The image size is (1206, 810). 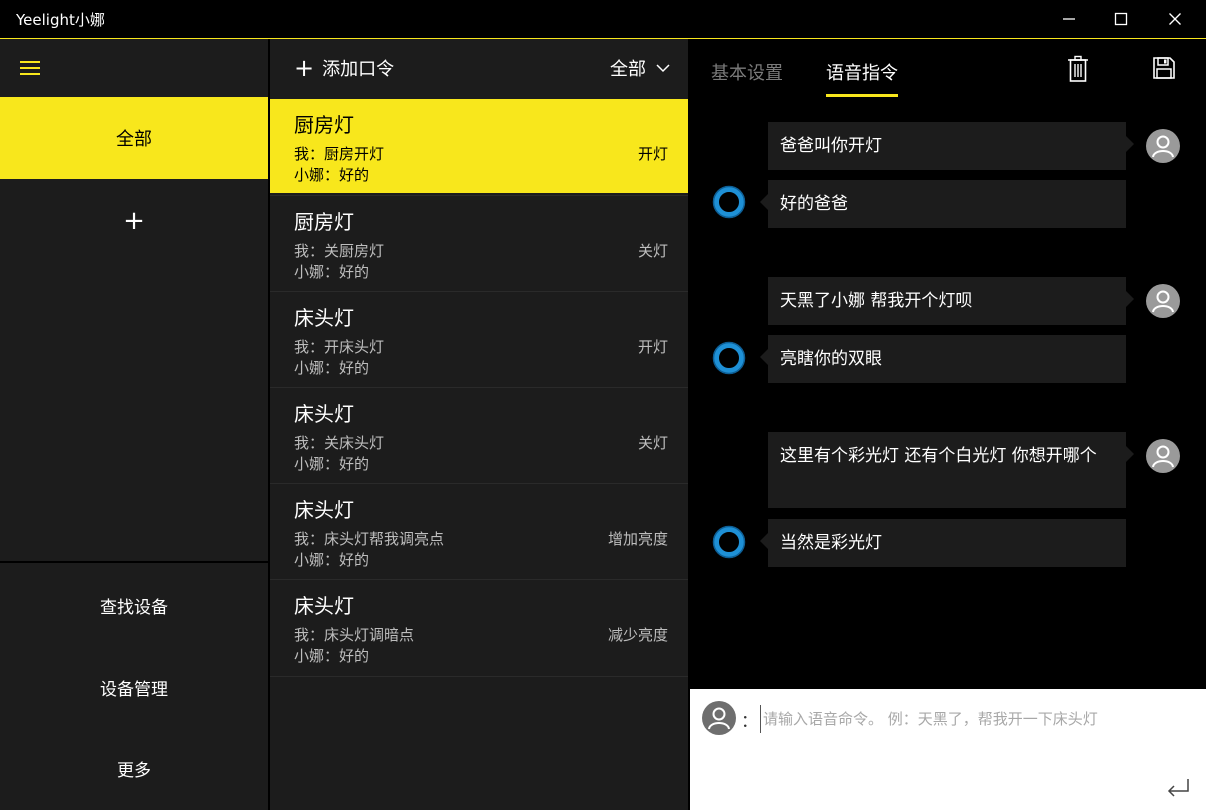 I want to click on command-user-phrase: 我：关厨房灯, so click(x=339, y=251).